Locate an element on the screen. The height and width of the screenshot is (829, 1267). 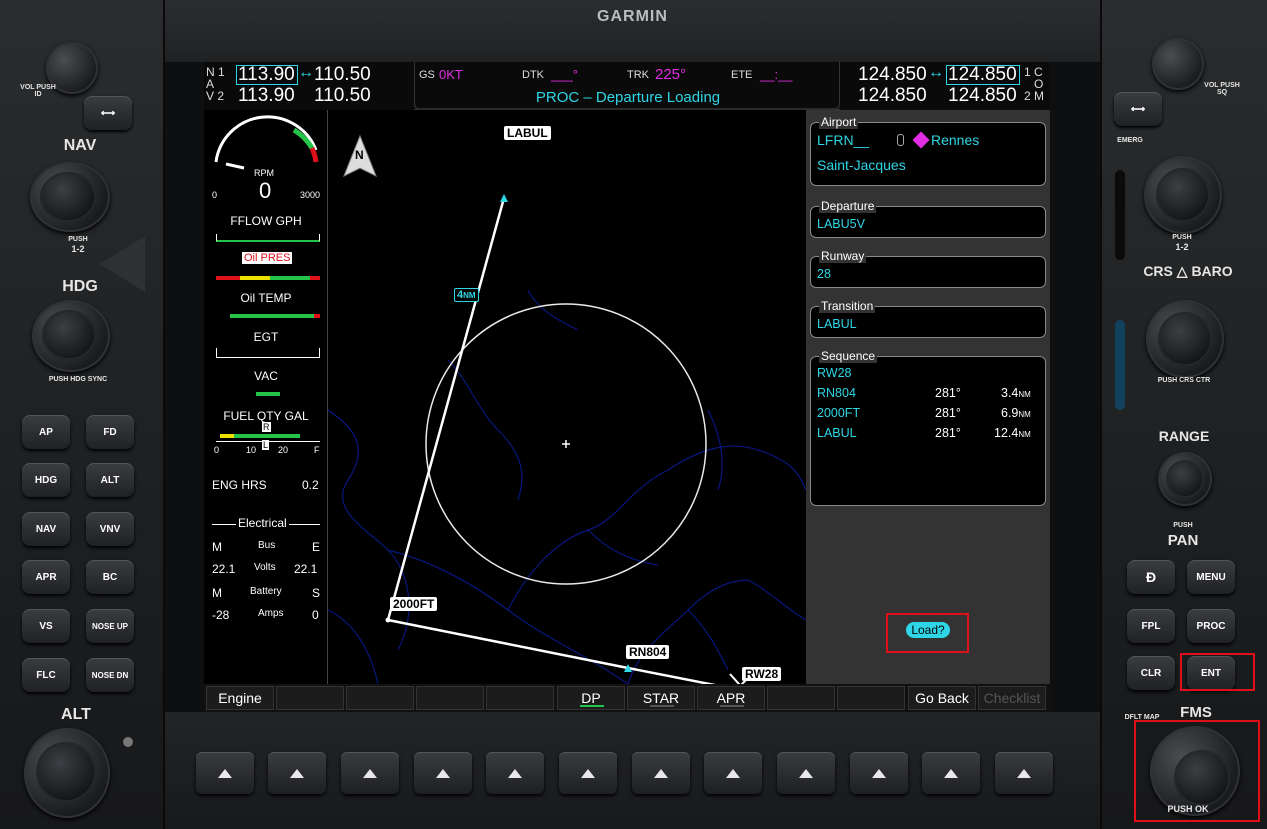
departure-value: LABU5V is located at coordinates (841, 224).